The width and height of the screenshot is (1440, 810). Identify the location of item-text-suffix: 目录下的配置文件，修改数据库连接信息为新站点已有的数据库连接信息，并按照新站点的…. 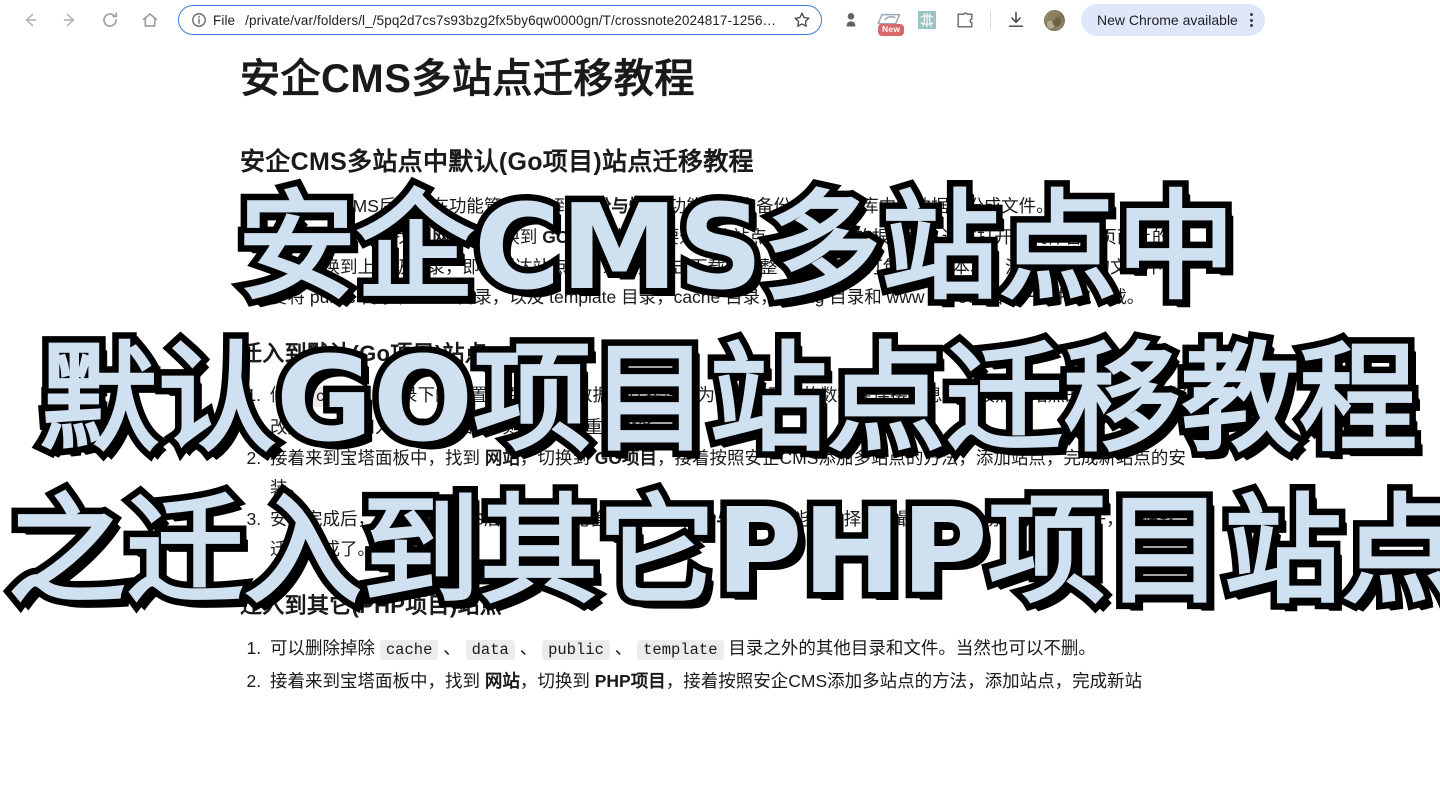
(729, 411).